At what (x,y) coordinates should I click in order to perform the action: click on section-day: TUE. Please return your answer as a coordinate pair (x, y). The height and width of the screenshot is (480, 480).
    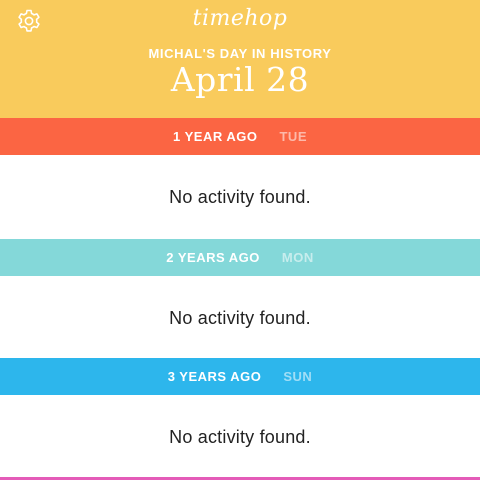
    Looking at the image, I should click on (293, 136).